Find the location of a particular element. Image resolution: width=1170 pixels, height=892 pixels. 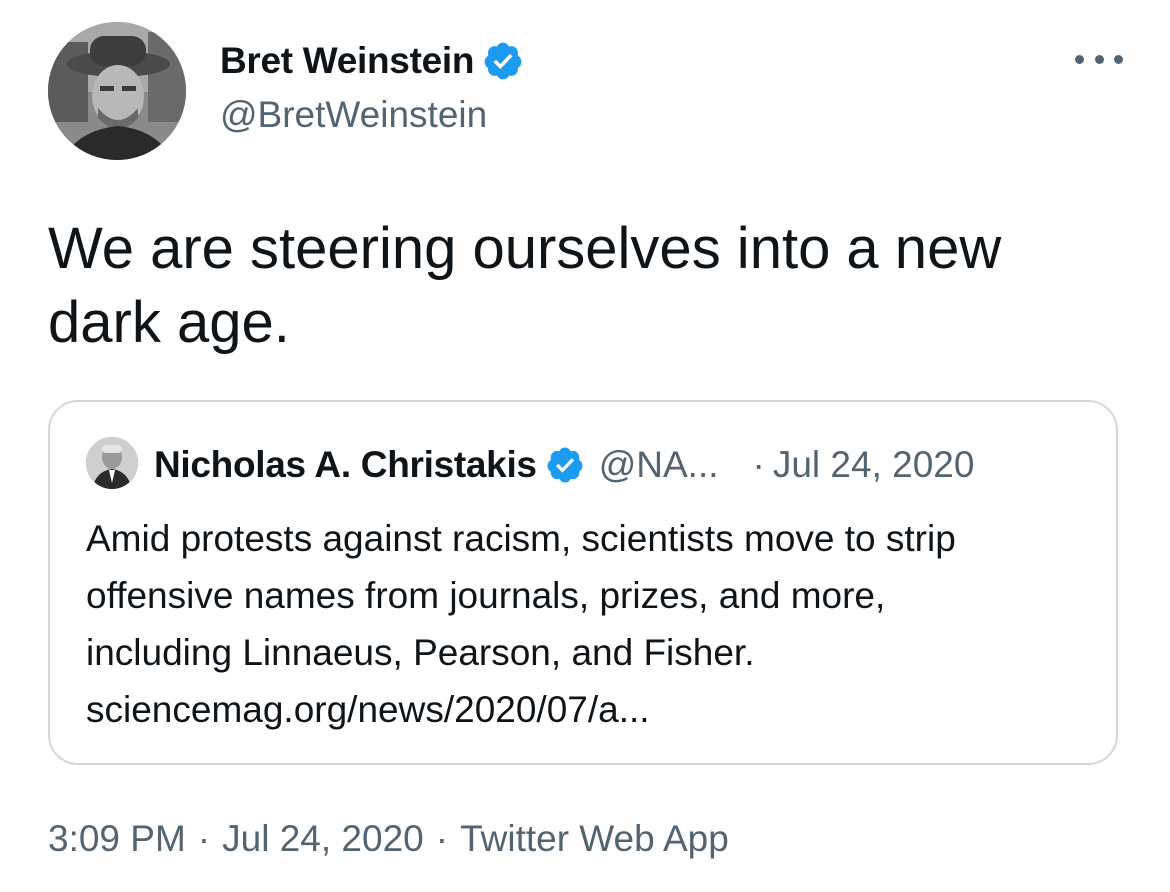

tweet-meta: 3:09 PM · Jul 24, 2020 · Twitter Web App is located at coordinates (388, 839).